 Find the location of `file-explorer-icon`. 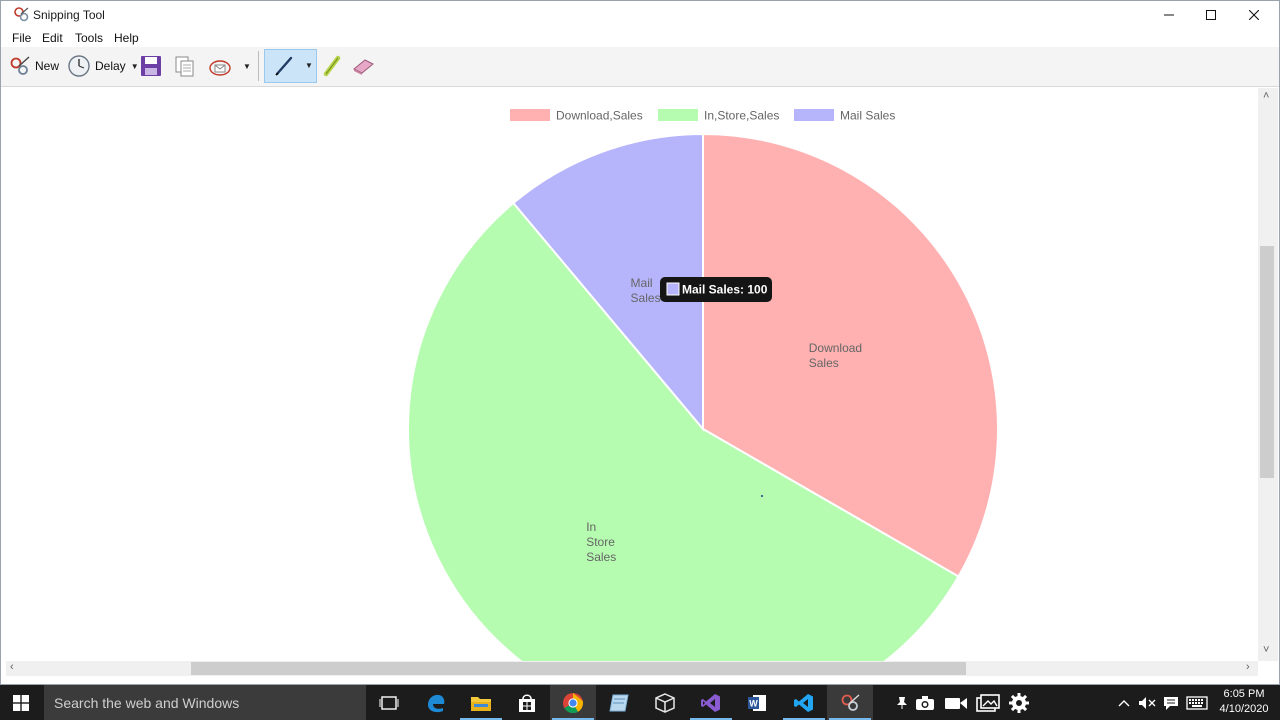

file-explorer-icon is located at coordinates (481, 703).